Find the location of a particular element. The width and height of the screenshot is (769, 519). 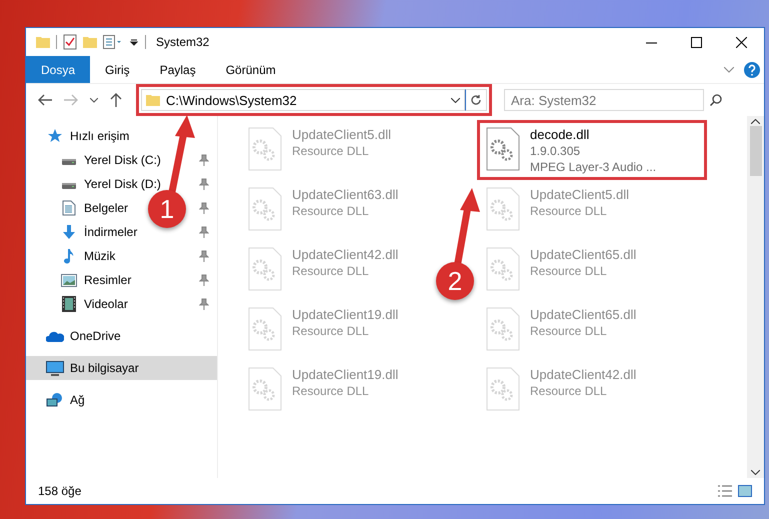

music-note-icon is located at coordinates (69, 256).